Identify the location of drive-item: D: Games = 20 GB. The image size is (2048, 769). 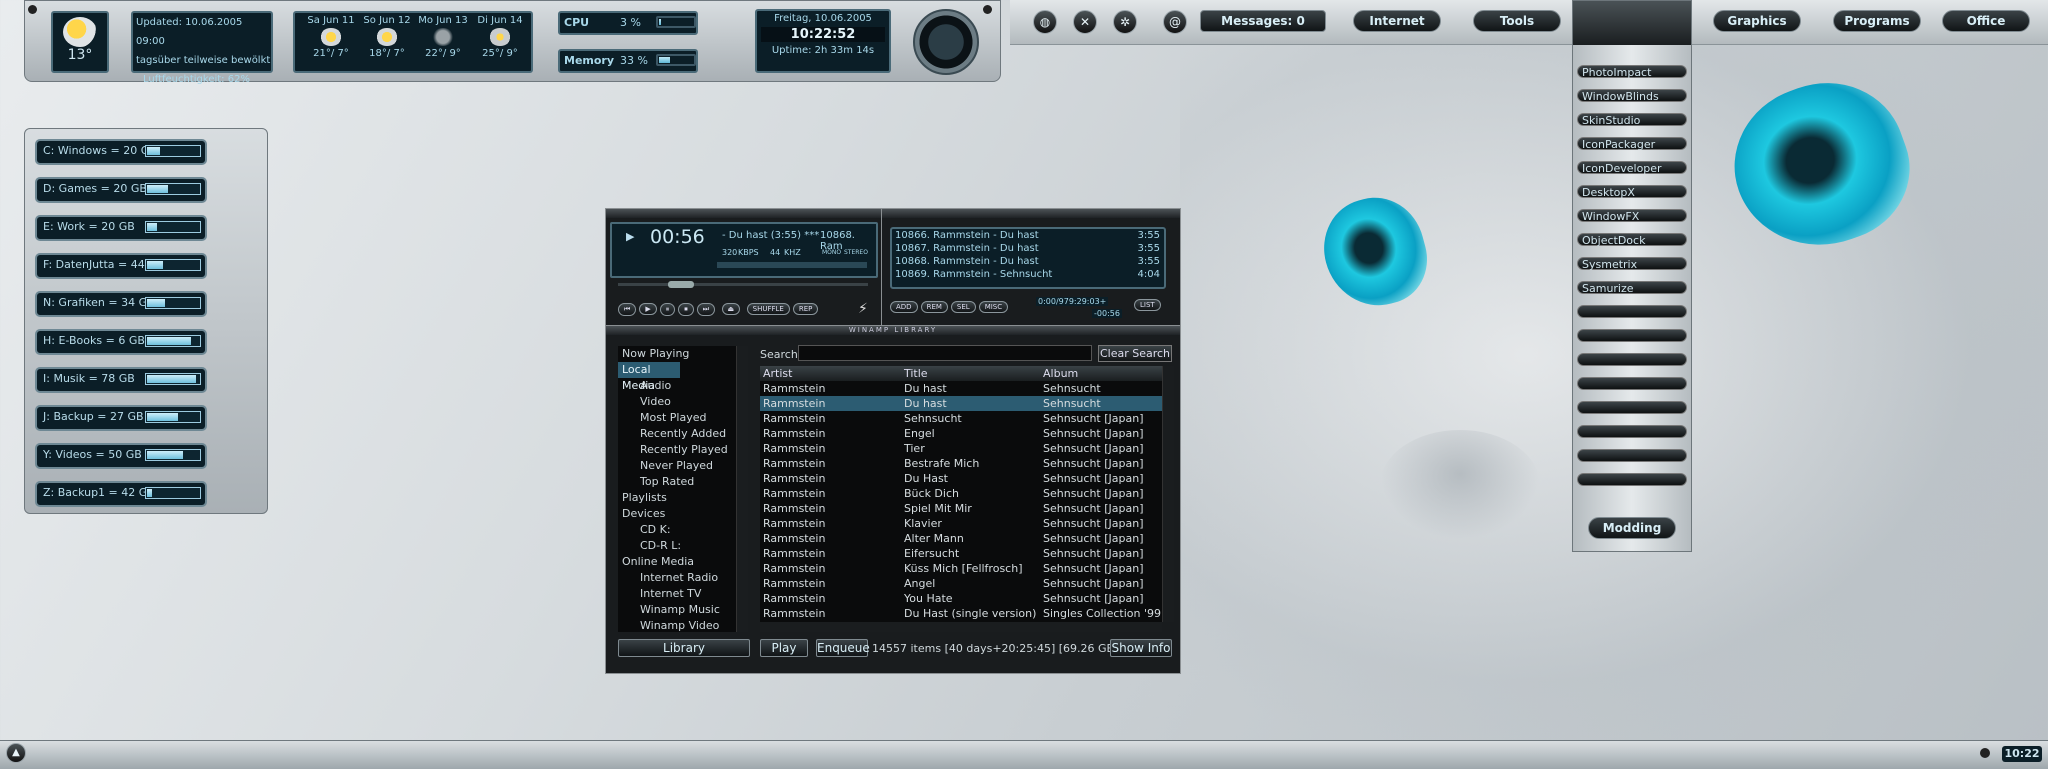
(121, 190).